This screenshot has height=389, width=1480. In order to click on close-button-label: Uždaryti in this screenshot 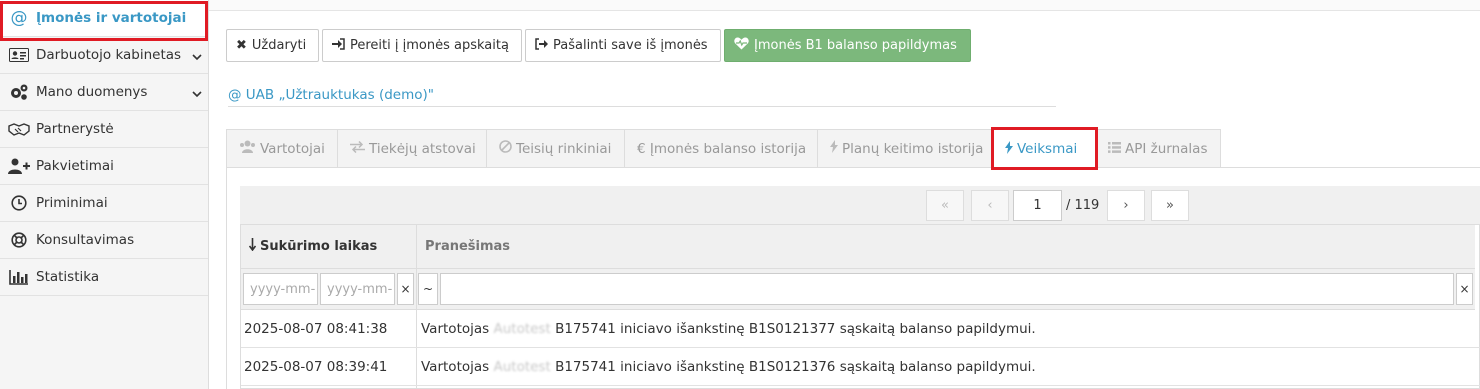, I will do `click(279, 45)`.